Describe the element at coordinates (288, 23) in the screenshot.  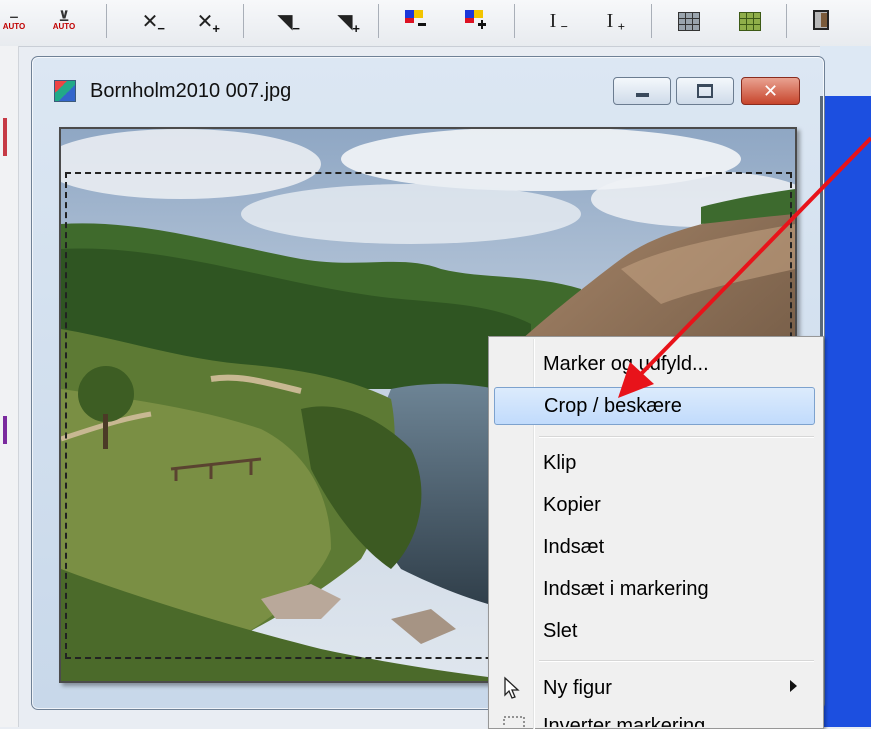
I see `brightness-down-icon: ◥ −` at that location.